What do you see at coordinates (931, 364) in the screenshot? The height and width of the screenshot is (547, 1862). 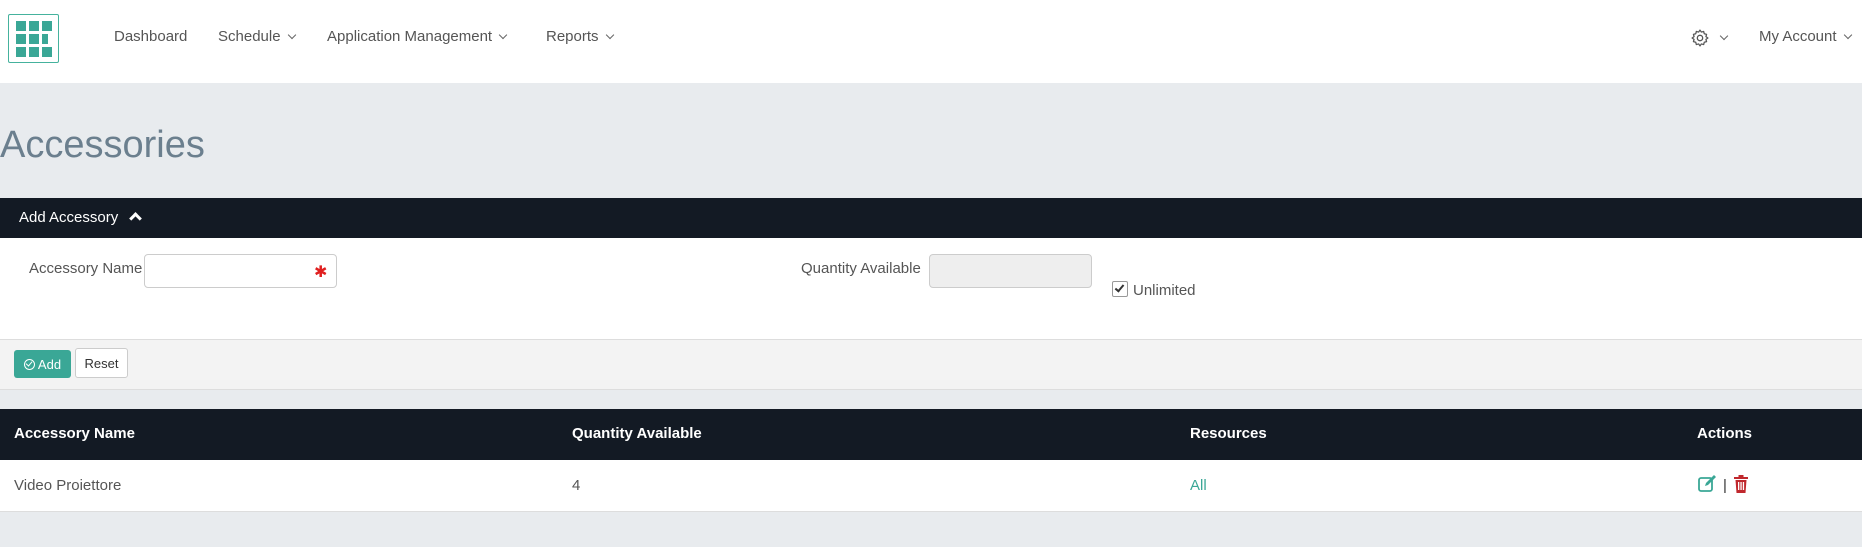 I see `add-accessory-panel-footer` at bounding box center [931, 364].